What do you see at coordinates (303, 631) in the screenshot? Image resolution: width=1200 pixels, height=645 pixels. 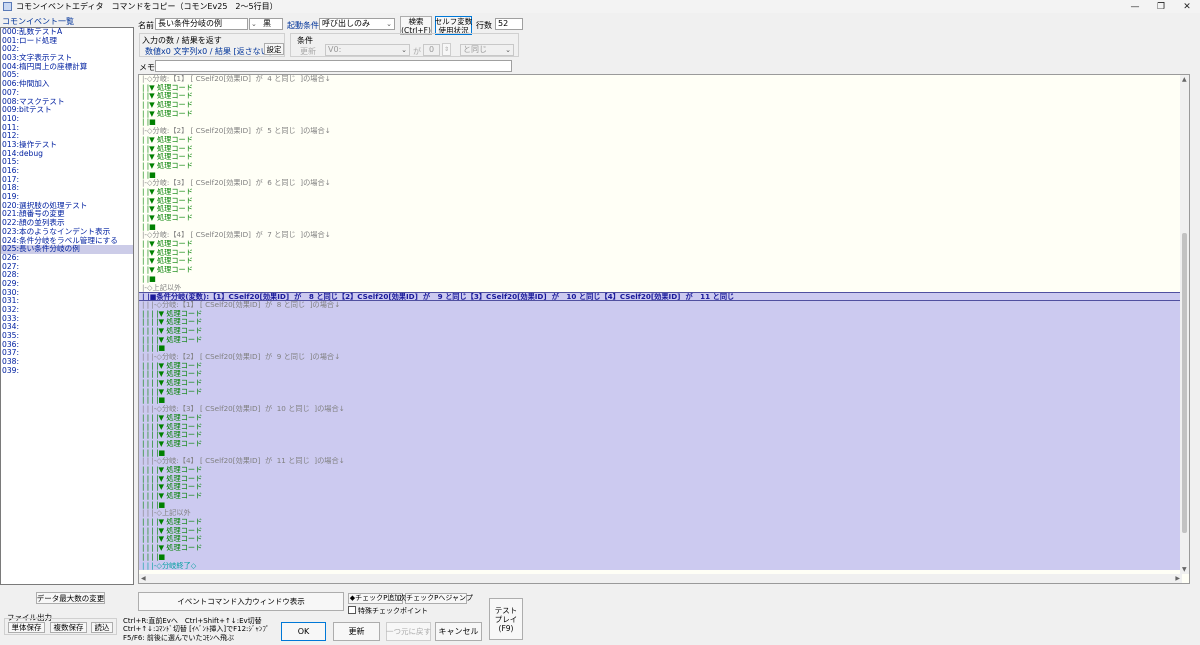 I see `ok-button: OK` at bounding box center [303, 631].